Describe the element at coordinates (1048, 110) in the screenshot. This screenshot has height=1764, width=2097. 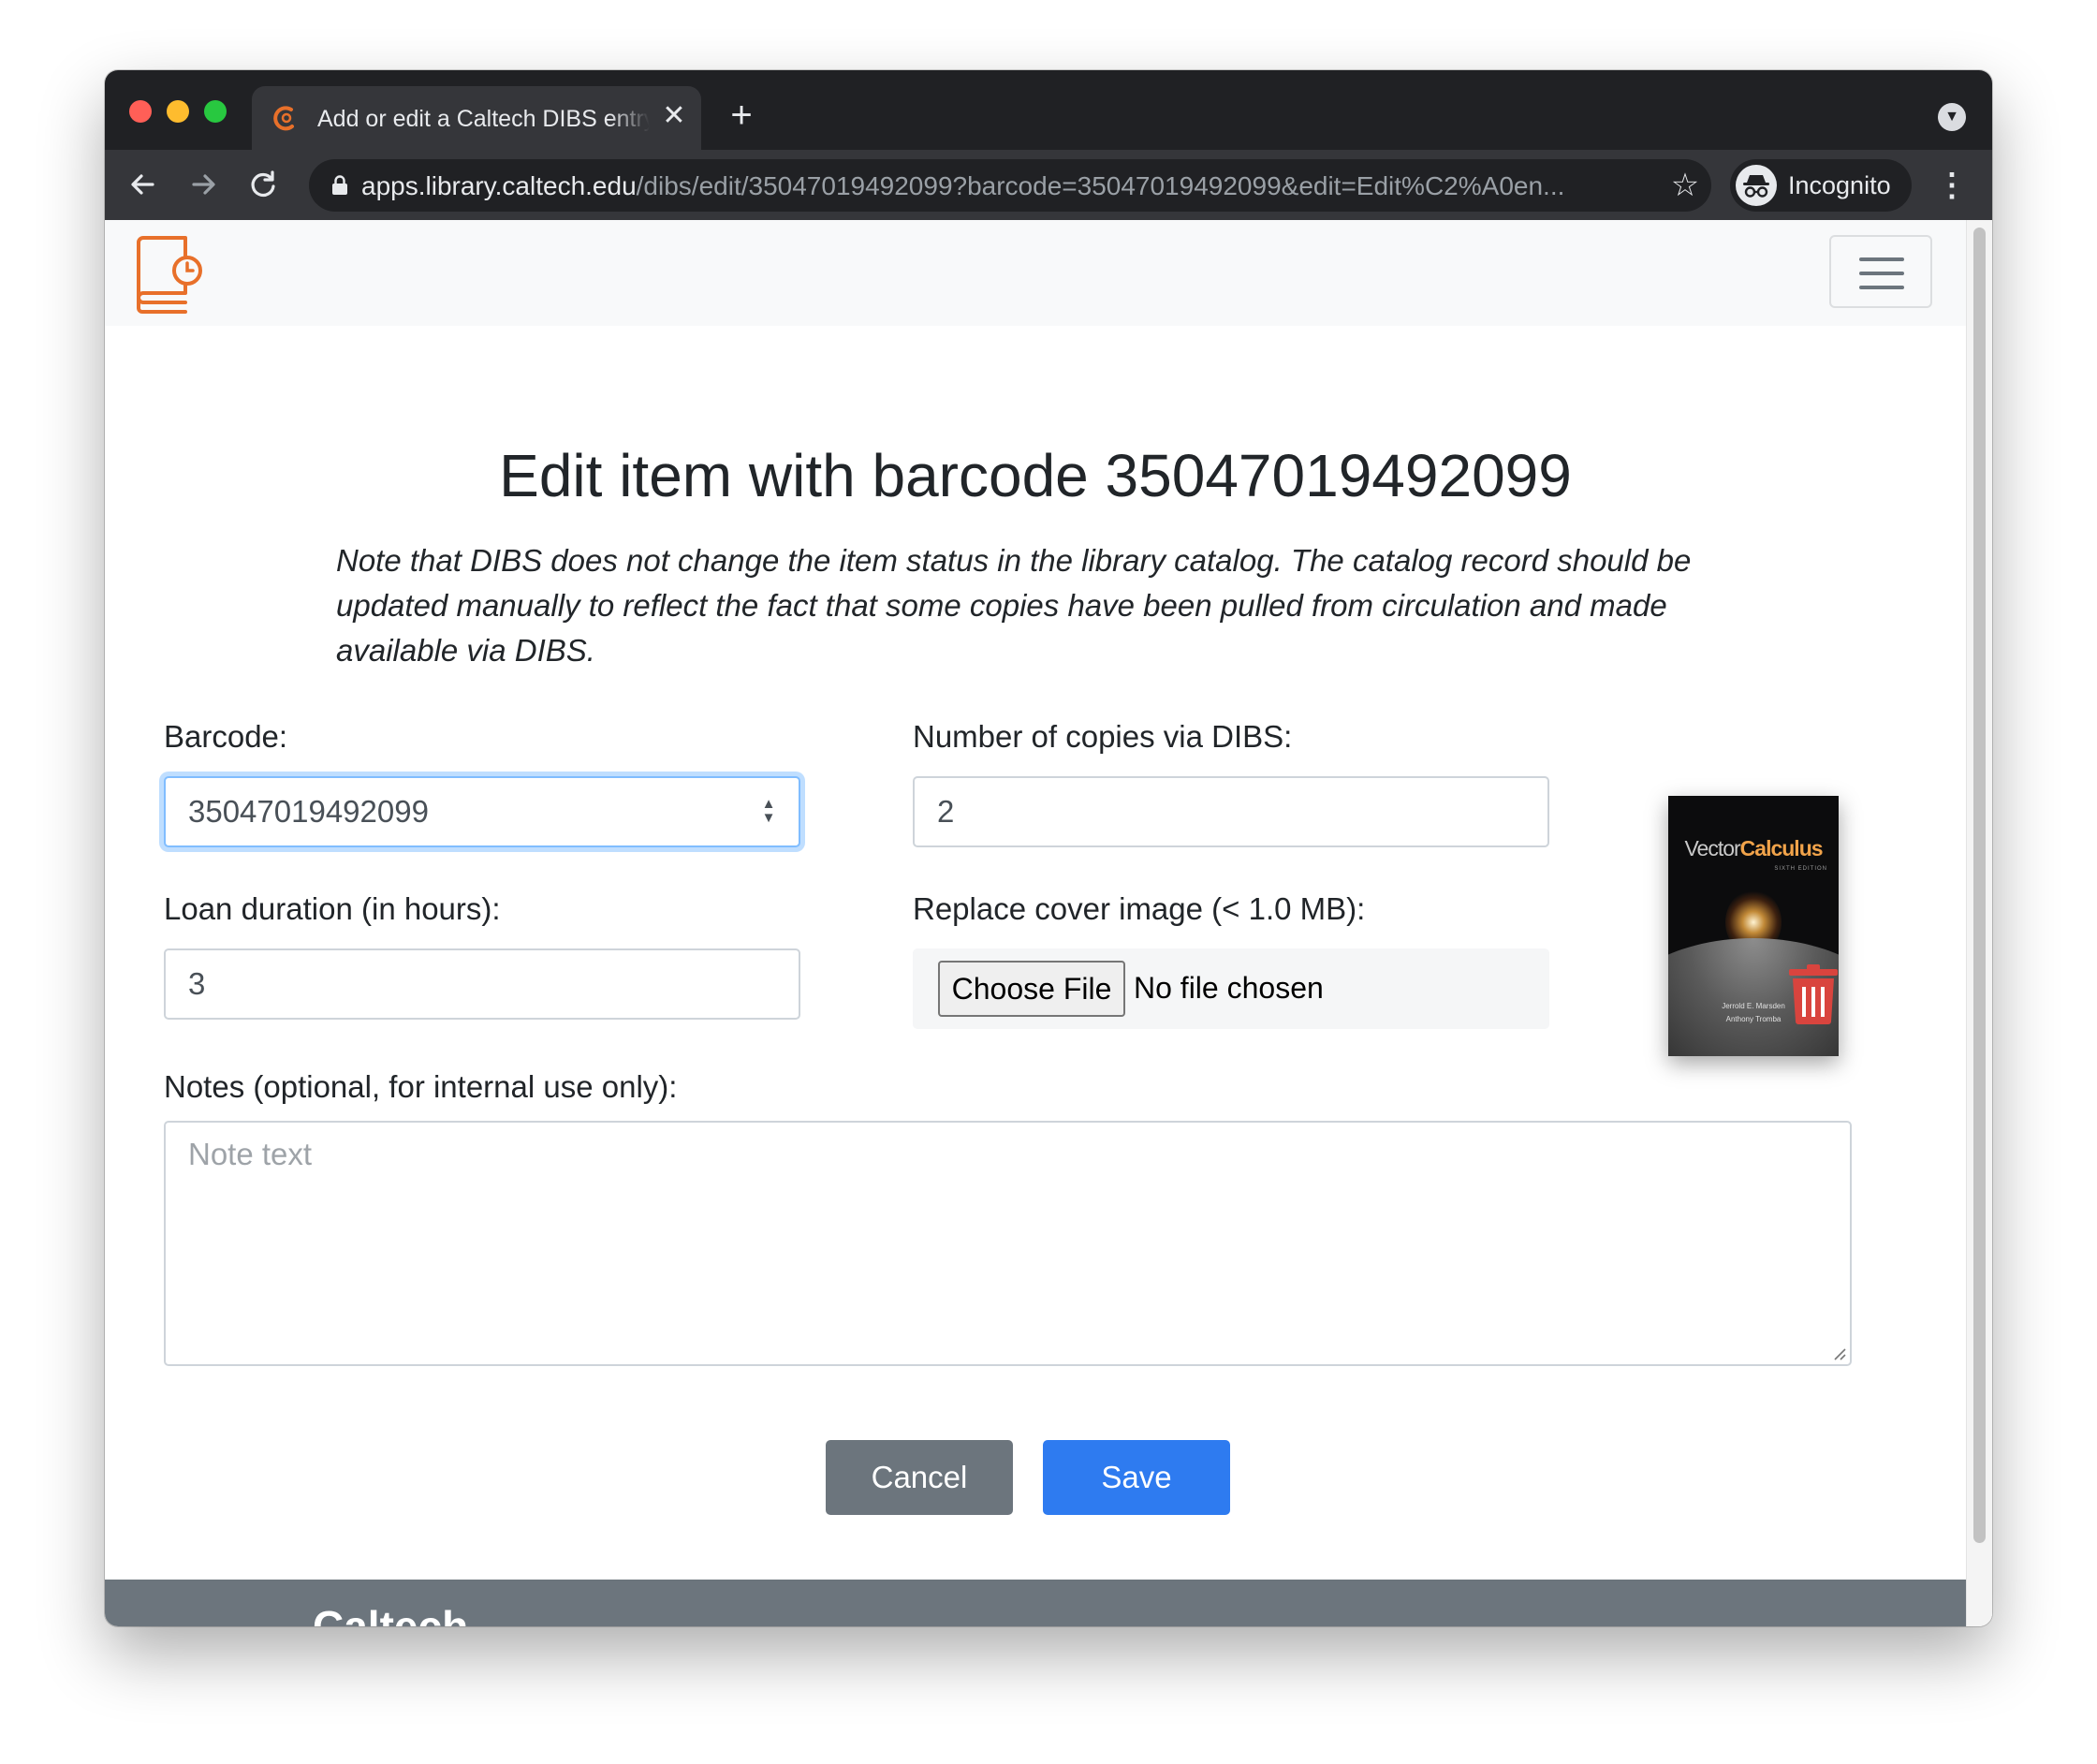
I see `tab-strip: Add or edit a Caltech DIBS entry ✕ + ▼` at that location.